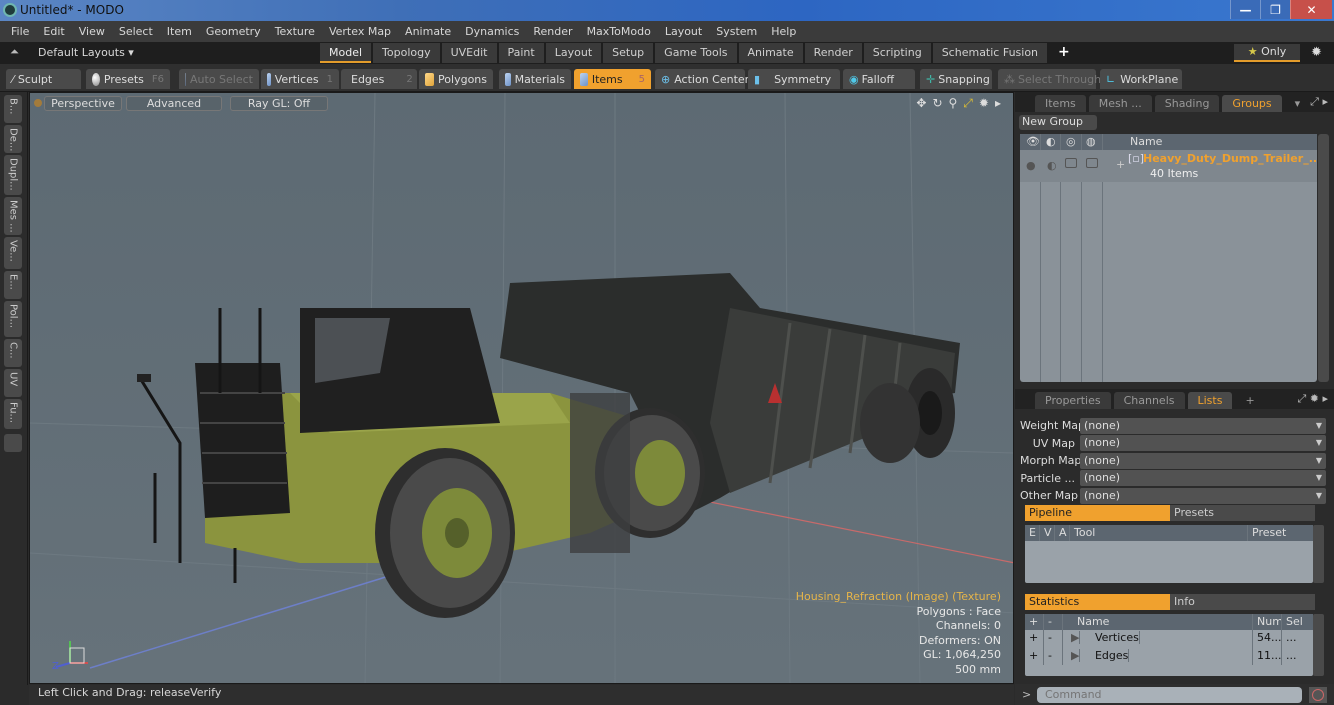  What do you see at coordinates (1314, 398) in the screenshot?
I see `lists-gear-icon: ✹` at bounding box center [1314, 398].